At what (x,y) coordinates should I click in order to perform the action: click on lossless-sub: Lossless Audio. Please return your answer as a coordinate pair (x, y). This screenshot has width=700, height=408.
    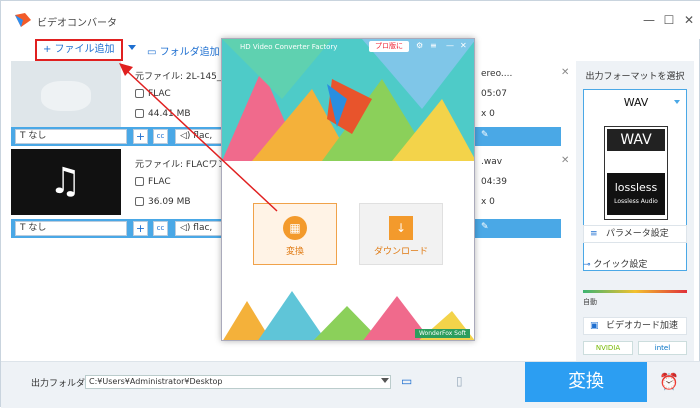
    Looking at the image, I should click on (636, 201).